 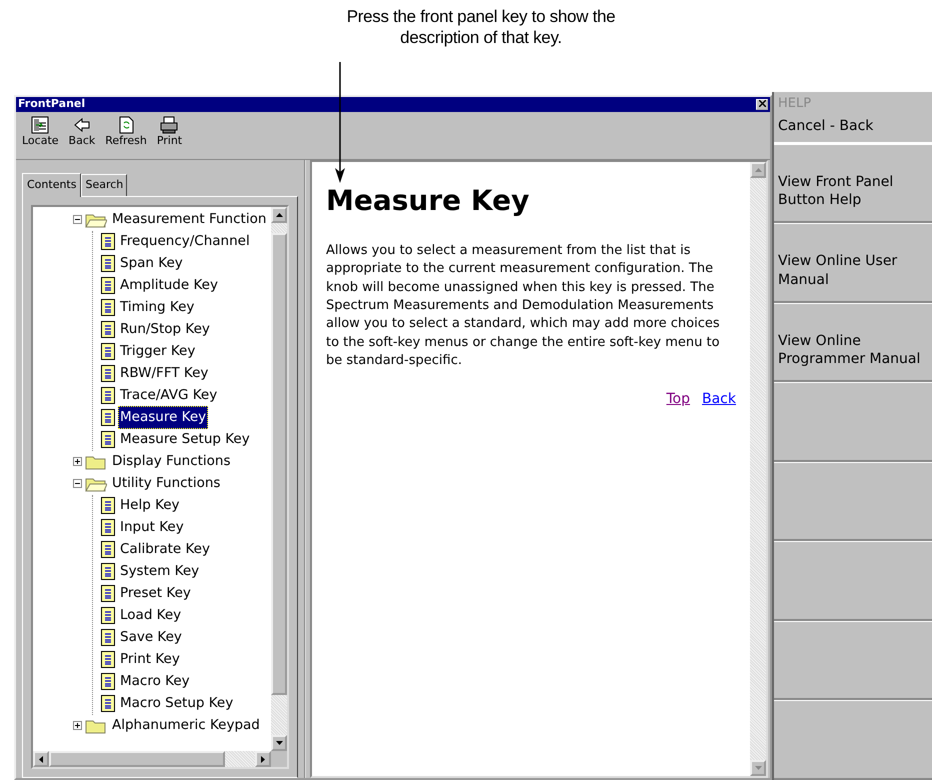 What do you see at coordinates (160, 571) in the screenshot?
I see `tree-item: System Key` at bounding box center [160, 571].